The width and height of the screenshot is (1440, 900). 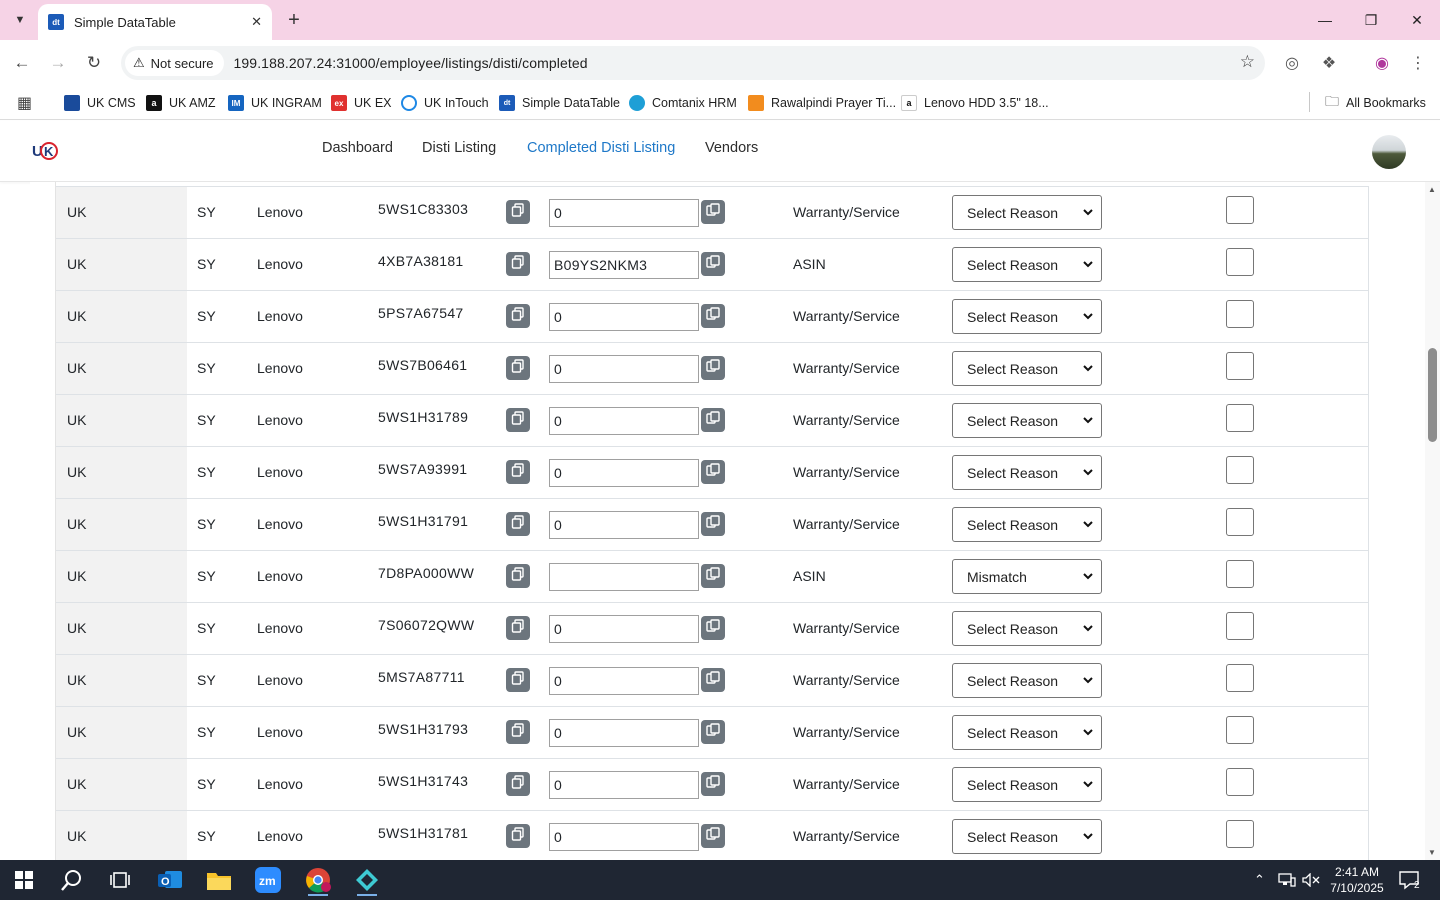 What do you see at coordinates (1389, 152) in the screenshot?
I see `user-avatar` at bounding box center [1389, 152].